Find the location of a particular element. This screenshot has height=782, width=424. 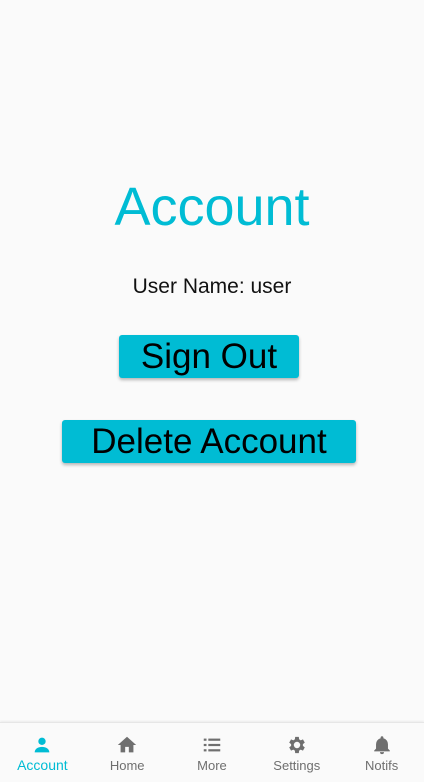

sign-out-button: Sign Out is located at coordinates (209, 356).